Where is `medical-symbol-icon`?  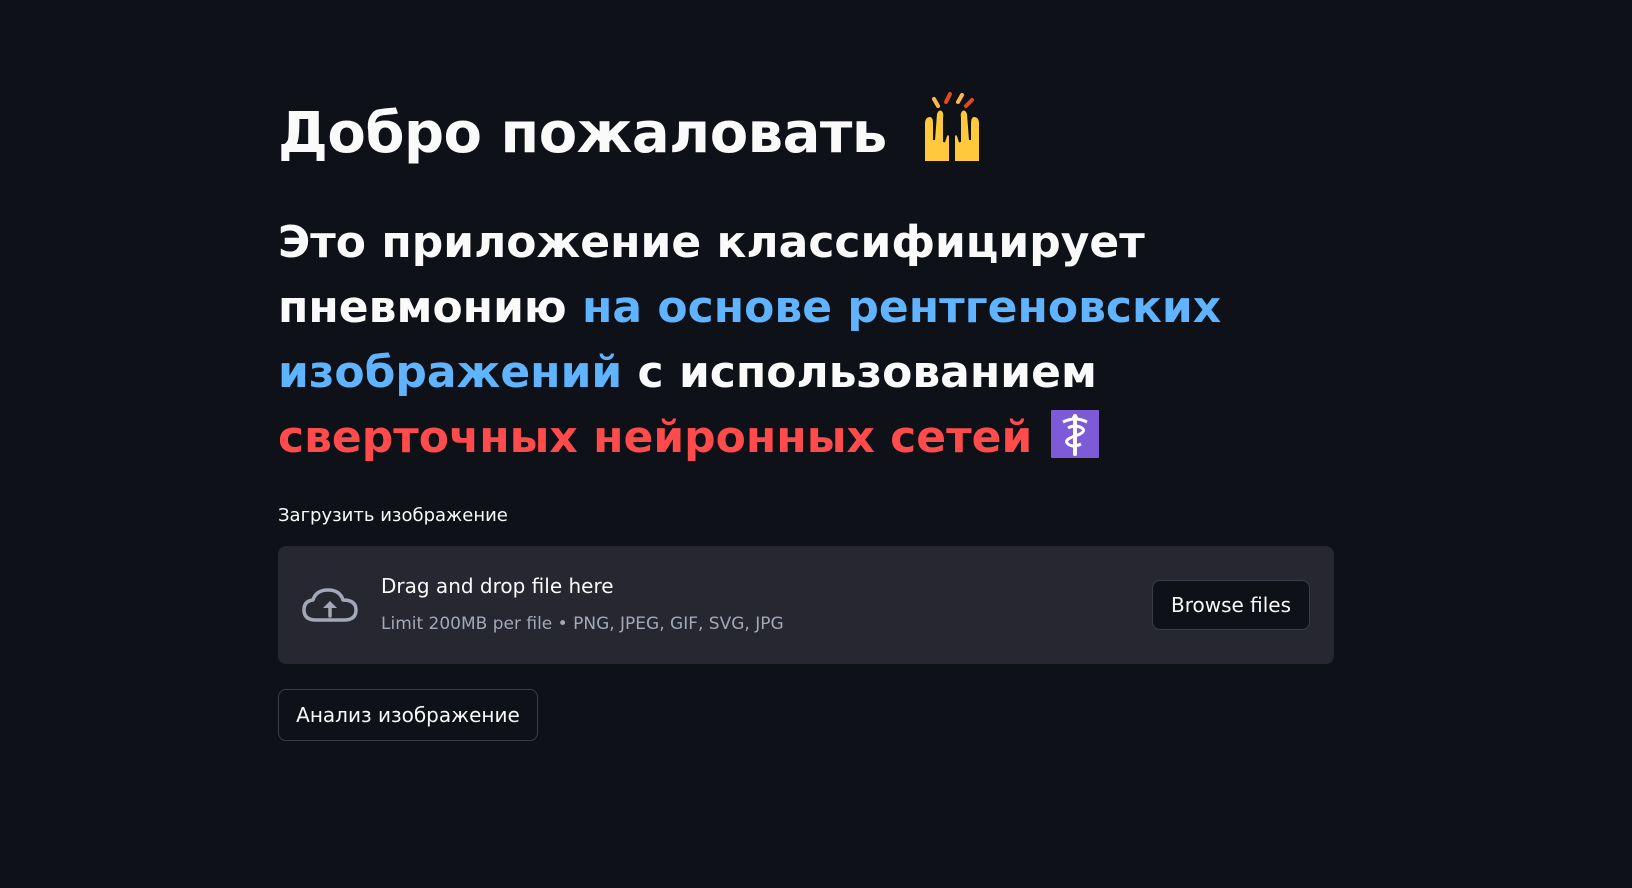
medical-symbol-icon is located at coordinates (1075, 434).